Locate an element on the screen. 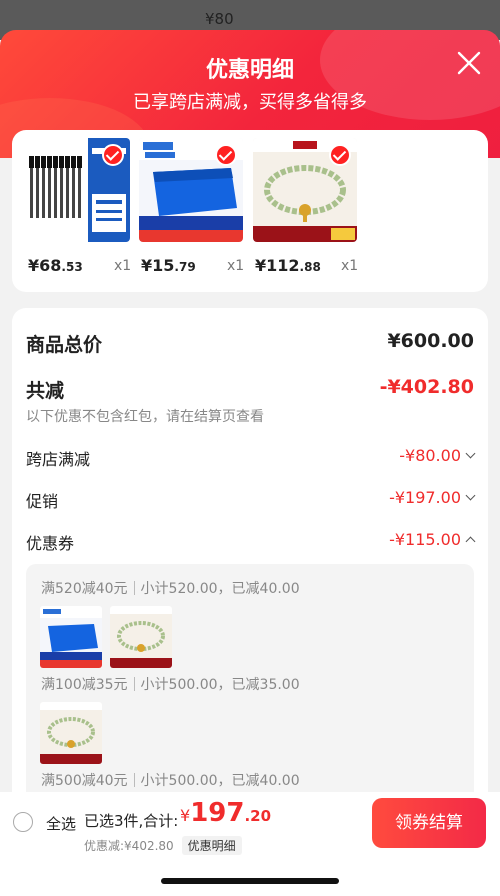  chevron-up-icon is located at coordinates (470, 541).